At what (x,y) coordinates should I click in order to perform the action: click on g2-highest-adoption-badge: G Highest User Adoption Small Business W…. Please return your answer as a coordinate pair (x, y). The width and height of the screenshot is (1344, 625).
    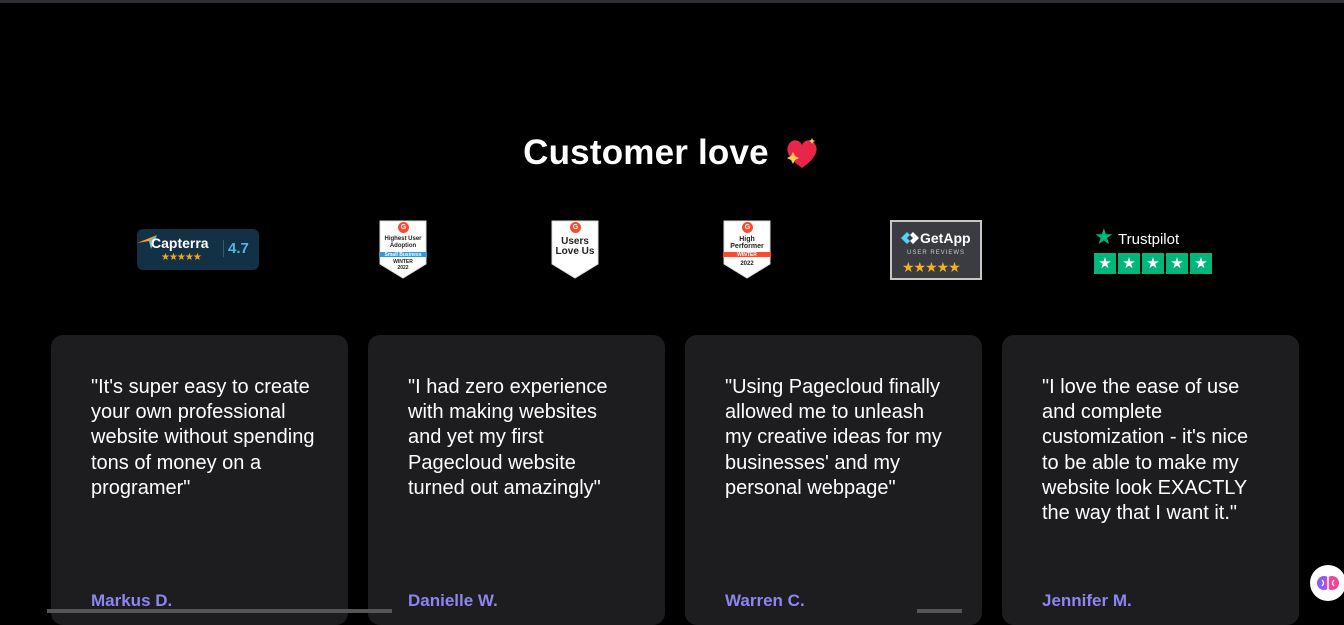
    Looking at the image, I should click on (403, 250).